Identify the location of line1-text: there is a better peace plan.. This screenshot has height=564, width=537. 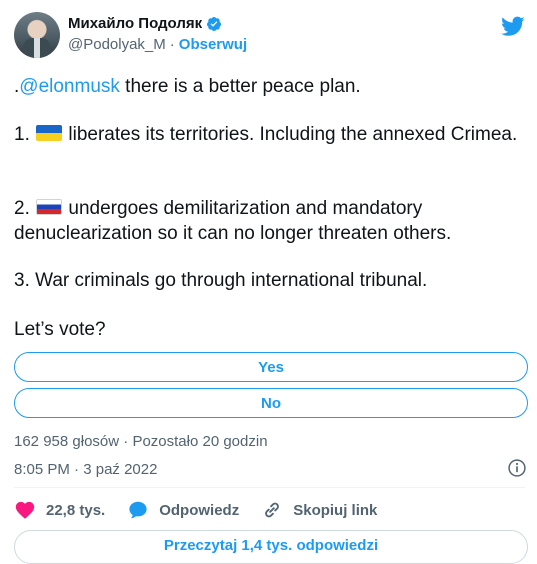
(240, 86).